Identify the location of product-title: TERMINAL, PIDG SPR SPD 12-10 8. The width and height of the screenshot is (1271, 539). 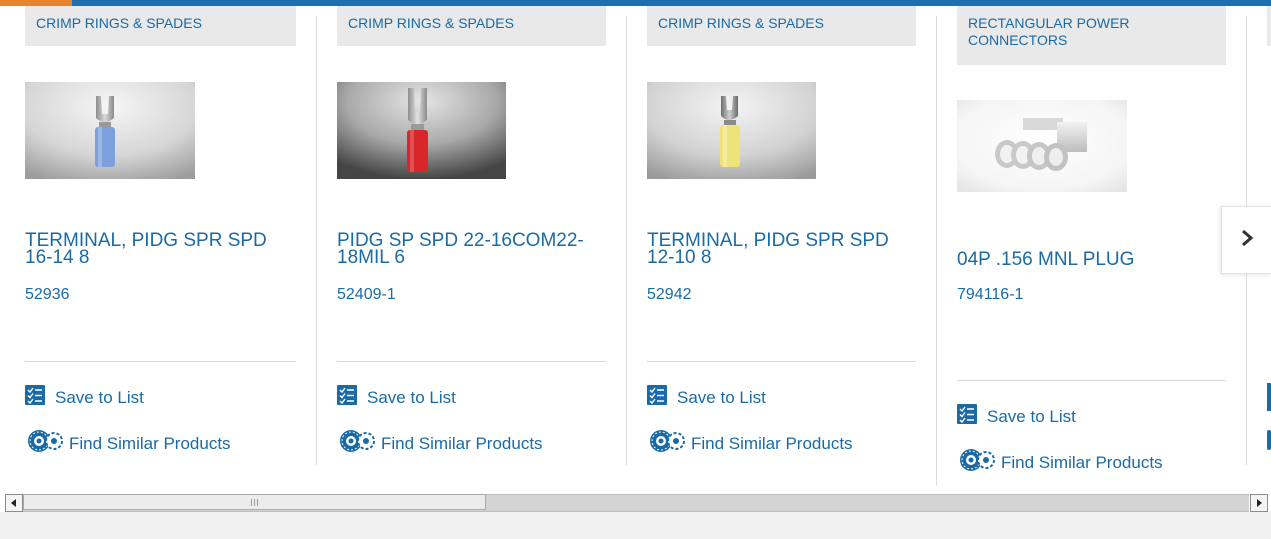
(781, 249).